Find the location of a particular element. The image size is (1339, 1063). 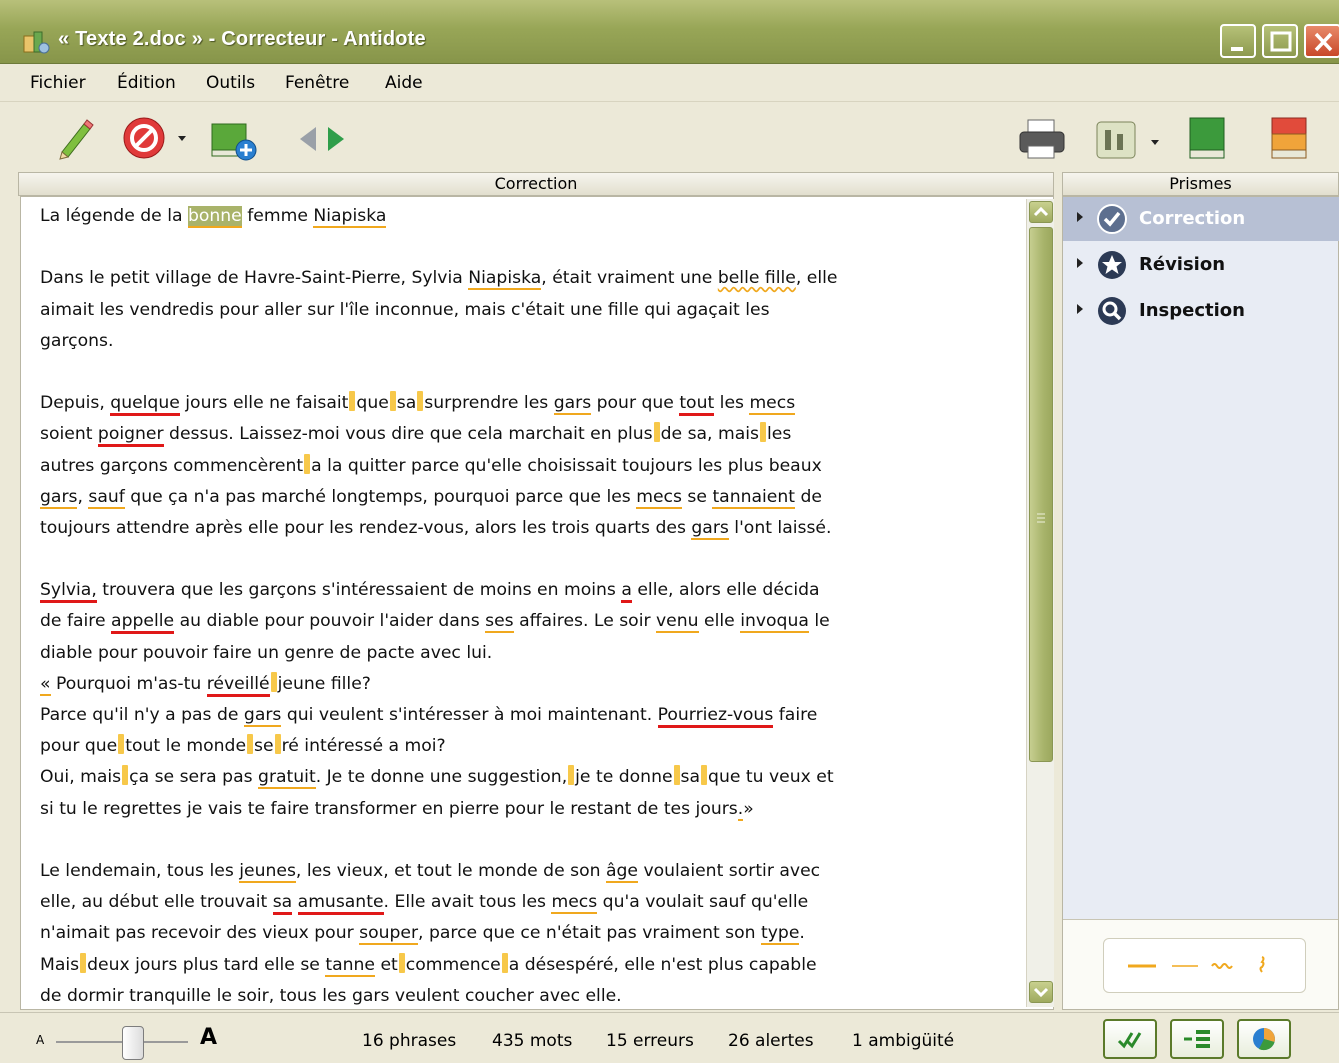

error-pourriez-vous: Pourriez-vous is located at coordinates (715, 716).